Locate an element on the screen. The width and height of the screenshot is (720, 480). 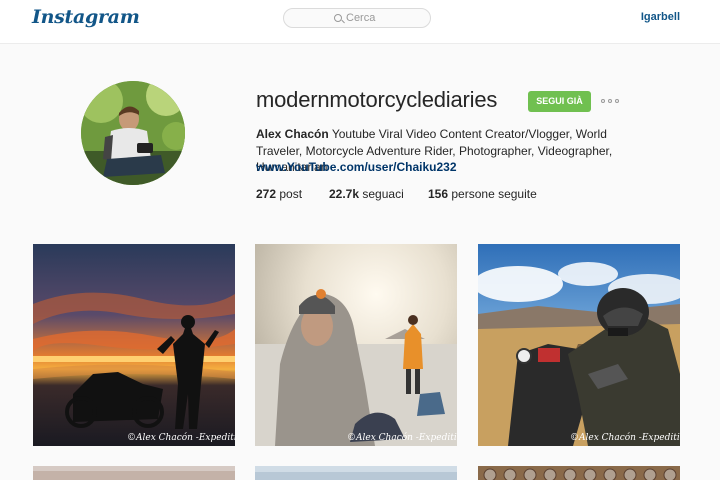
following-stat: 156 persone seguite is located at coordinates (482, 194).